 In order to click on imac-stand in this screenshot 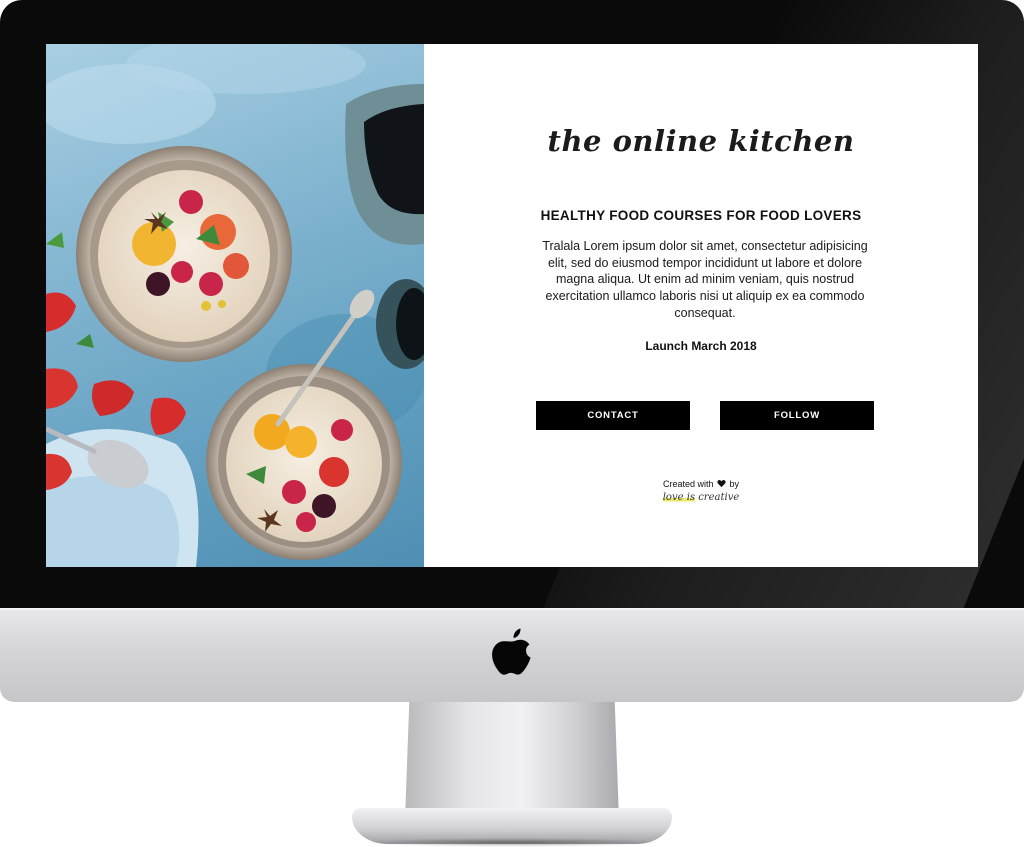, I will do `click(512, 761)`.